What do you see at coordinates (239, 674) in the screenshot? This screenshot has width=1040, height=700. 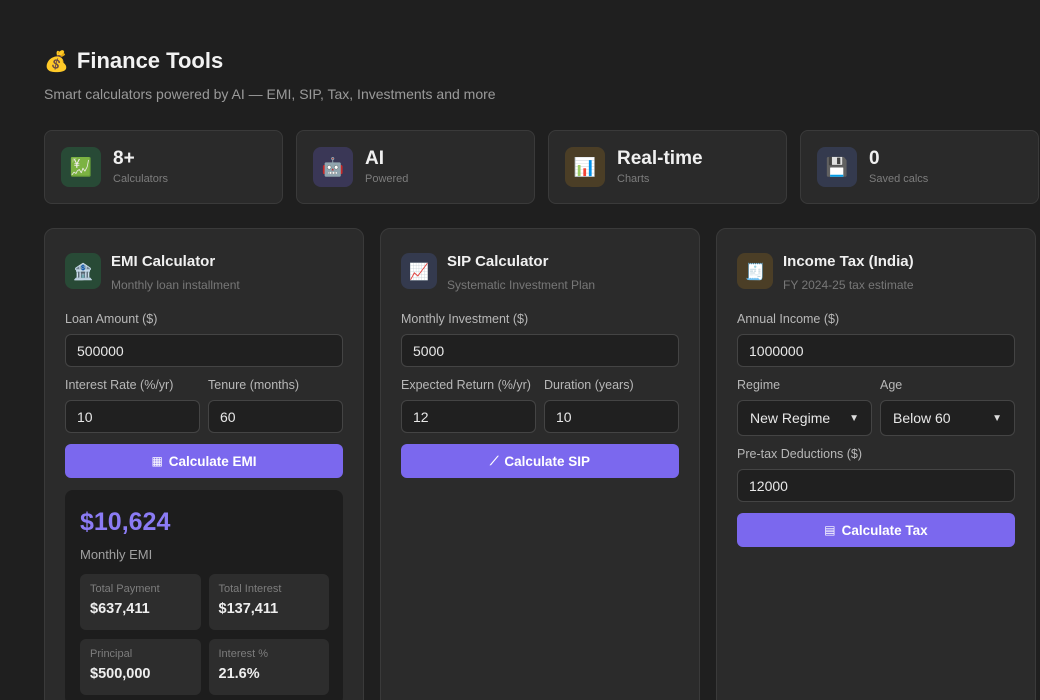 I see `tile-value: 21.6%` at bounding box center [239, 674].